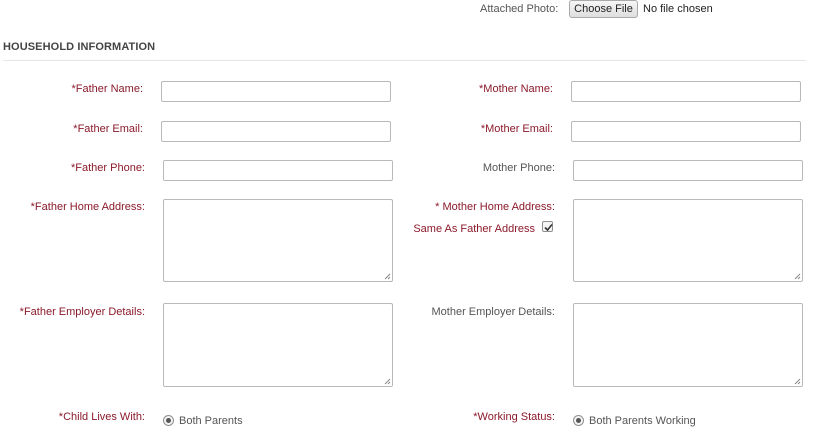  Describe the element at coordinates (276, 131) in the screenshot. I see `father-email-input` at that location.